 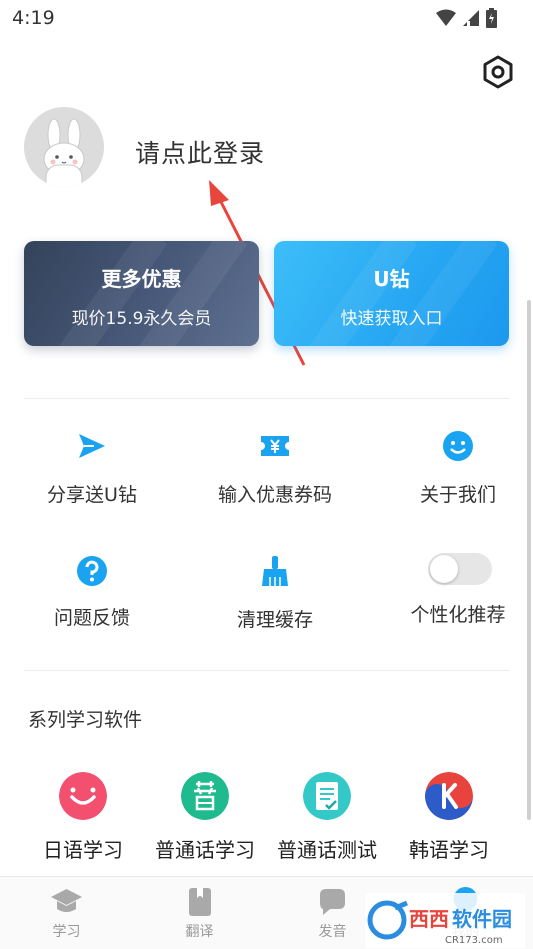 I want to click on feedback-menu-item: 问题反馈, so click(x=92, y=595).